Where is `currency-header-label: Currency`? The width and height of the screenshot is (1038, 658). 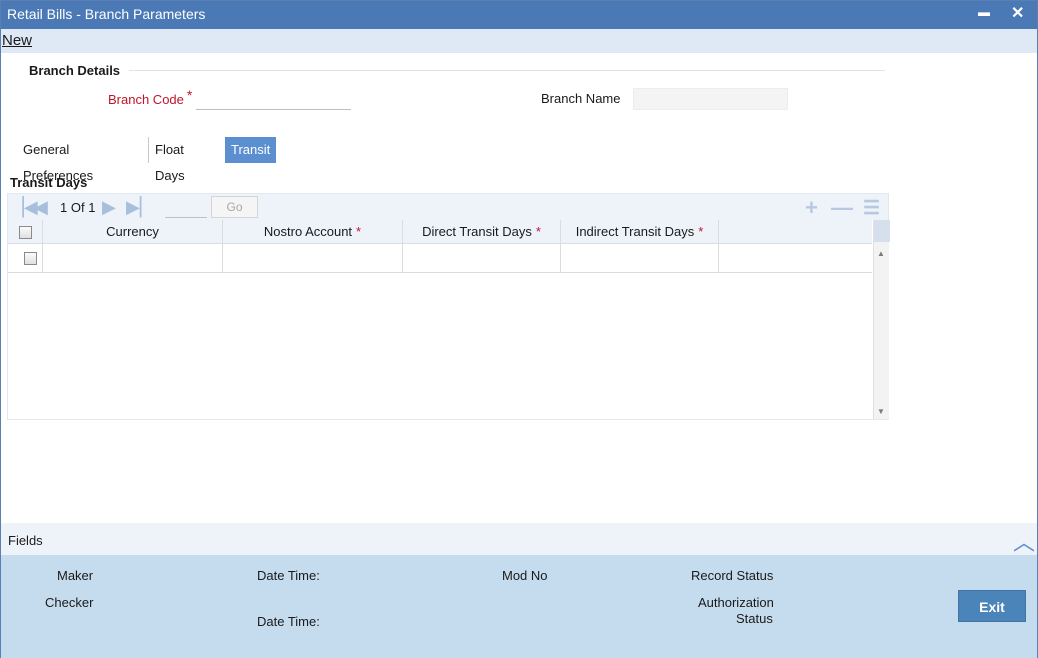 currency-header-label: Currency is located at coordinates (132, 231).